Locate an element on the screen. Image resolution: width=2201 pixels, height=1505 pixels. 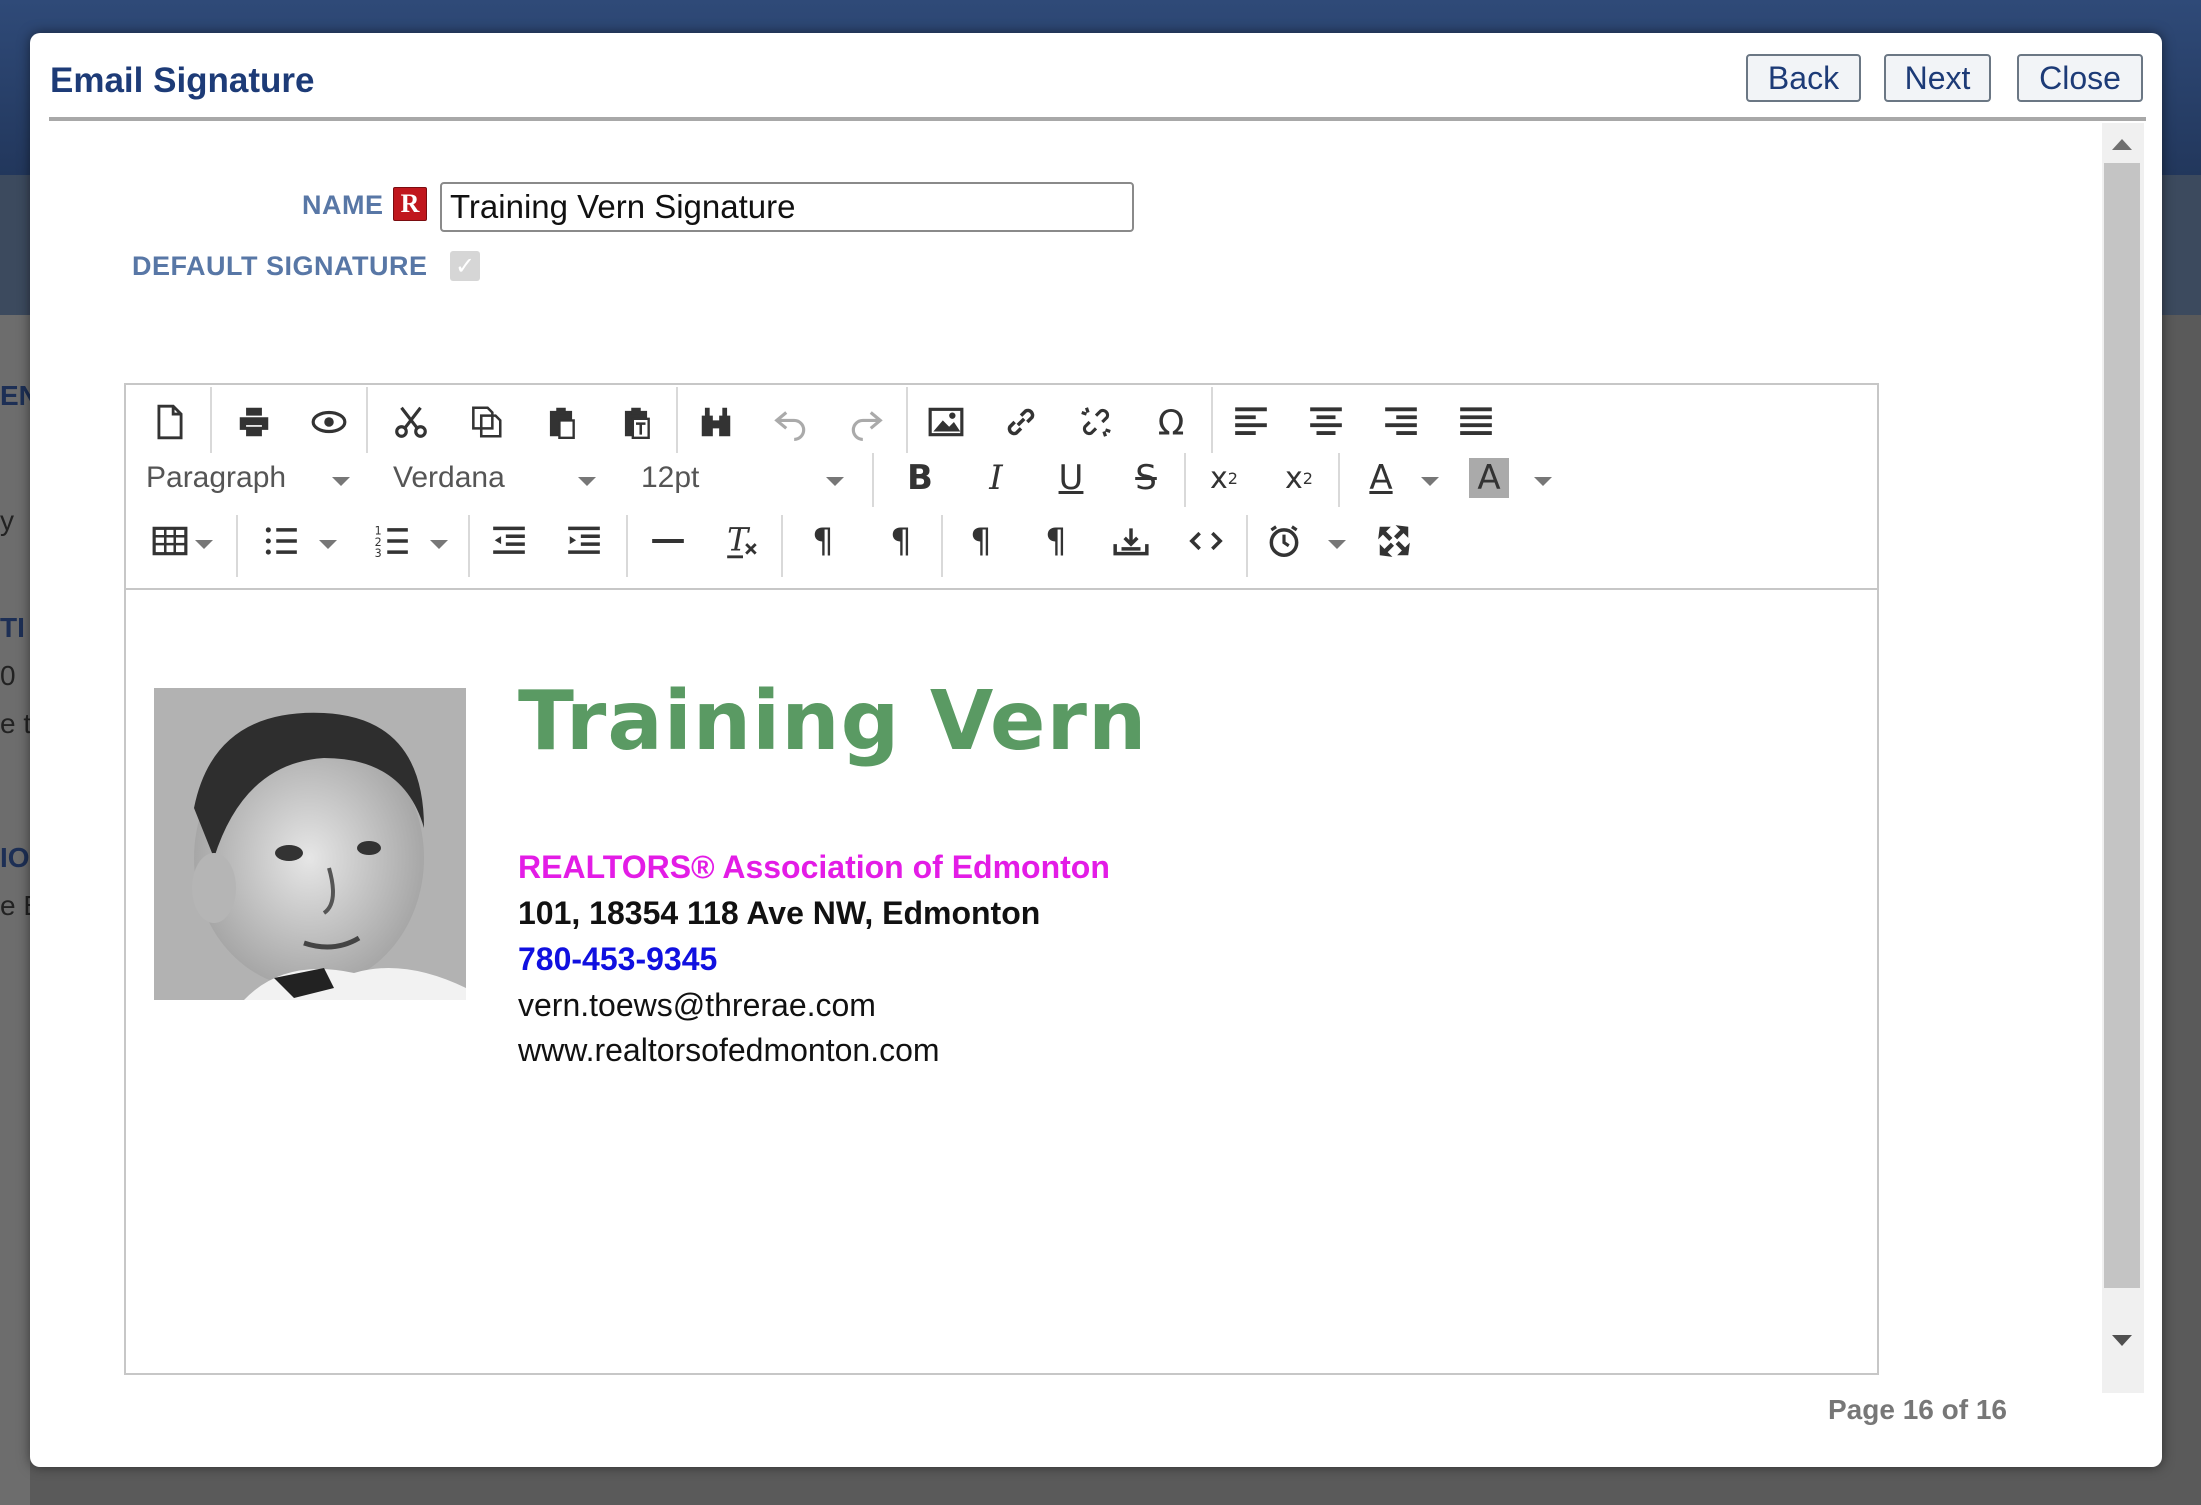
unlink-icon is located at coordinates (1096, 422).